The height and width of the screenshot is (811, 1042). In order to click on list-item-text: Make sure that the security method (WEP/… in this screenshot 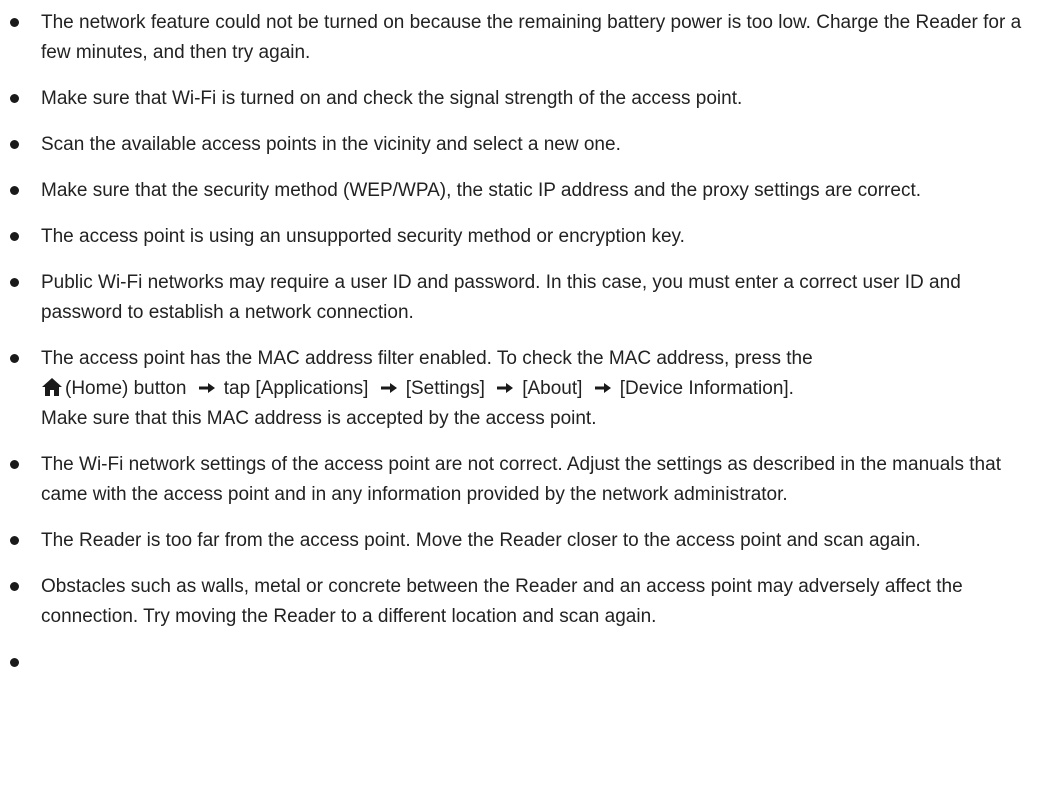, I will do `click(481, 190)`.